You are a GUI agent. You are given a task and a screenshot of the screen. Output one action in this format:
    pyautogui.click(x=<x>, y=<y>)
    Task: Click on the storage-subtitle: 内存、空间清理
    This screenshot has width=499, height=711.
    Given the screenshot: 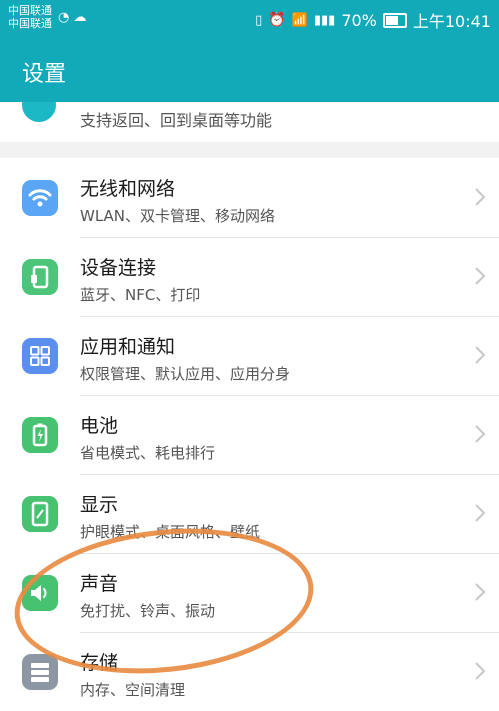 What is the action you would take?
    pyautogui.click(x=133, y=690)
    